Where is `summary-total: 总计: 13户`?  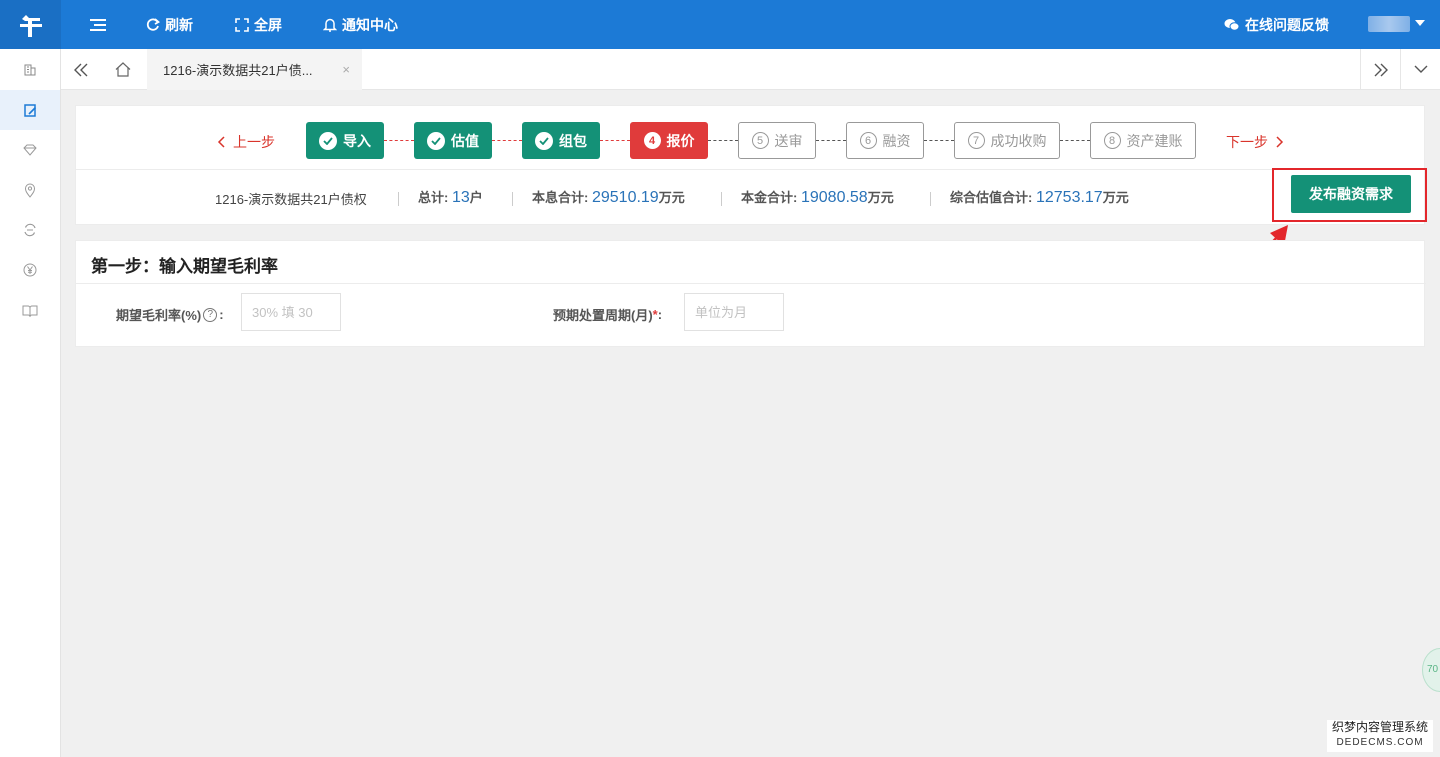
summary-total: 总计: 13户 is located at coordinates (450, 197).